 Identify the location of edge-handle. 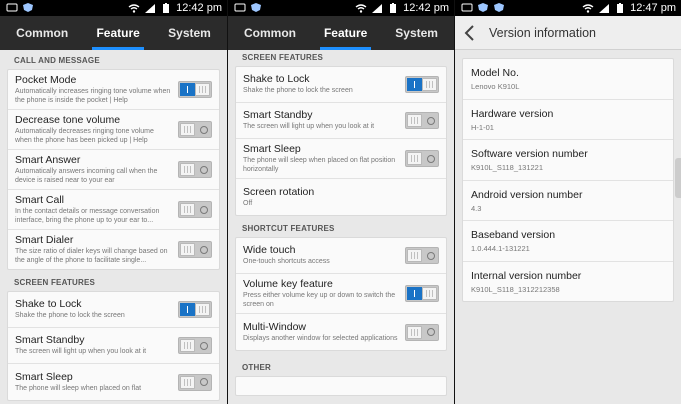
(678, 178).